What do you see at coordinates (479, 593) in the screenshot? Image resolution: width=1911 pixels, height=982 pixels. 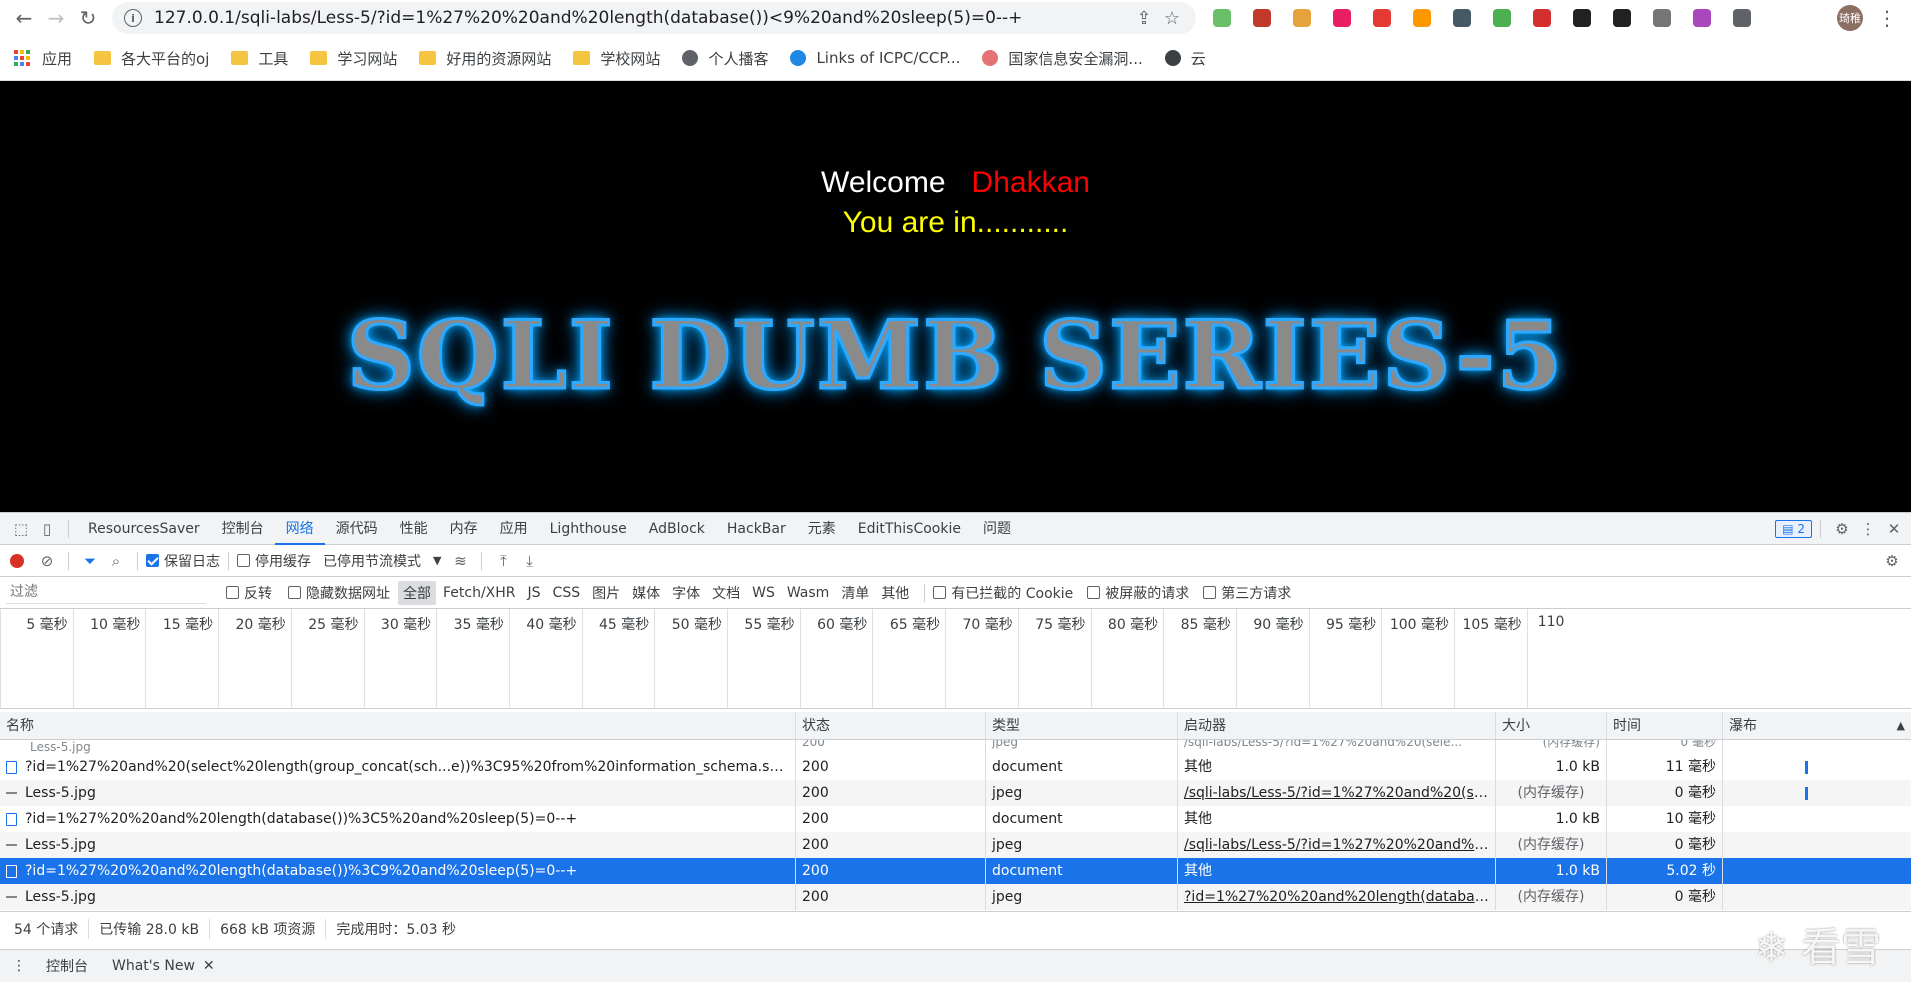 I see `type-filter-button: Fetch/XHR` at bounding box center [479, 593].